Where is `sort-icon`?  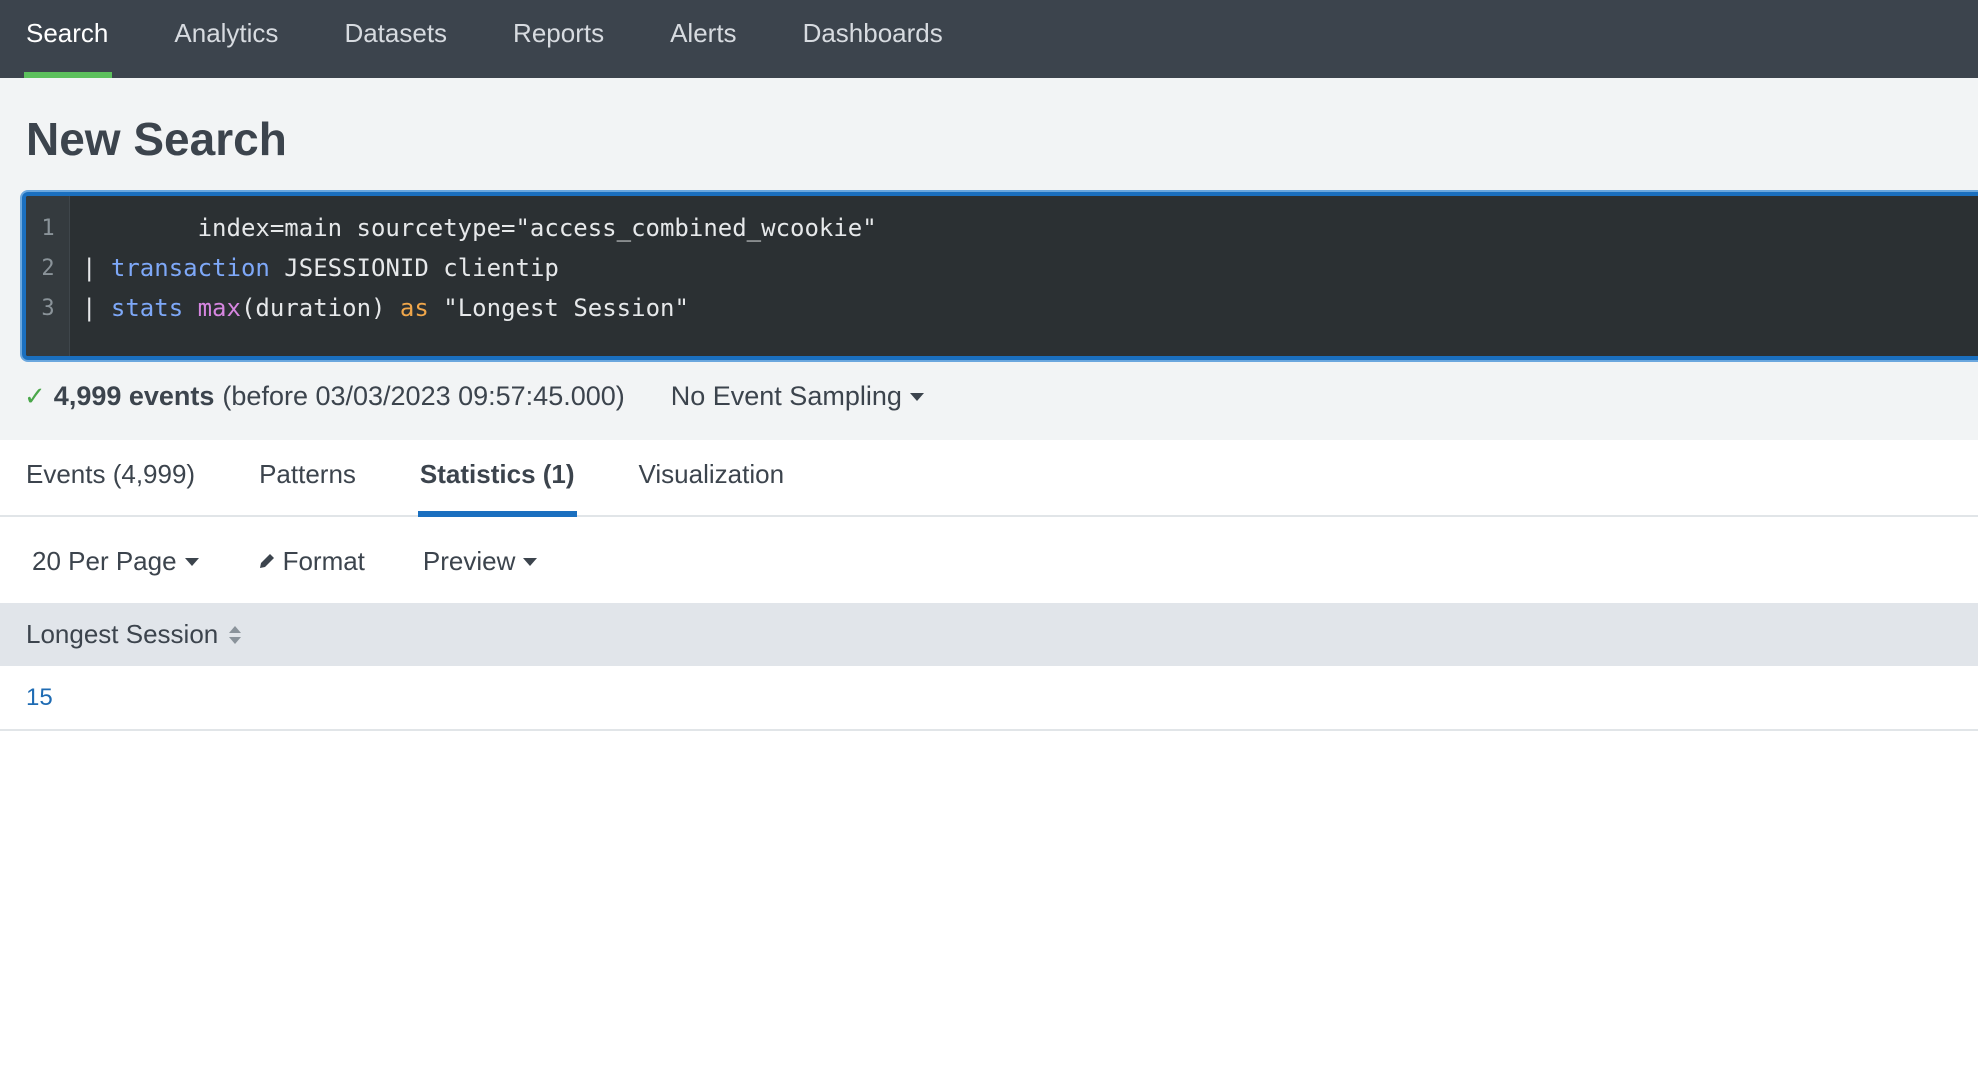
sort-icon is located at coordinates (235, 635).